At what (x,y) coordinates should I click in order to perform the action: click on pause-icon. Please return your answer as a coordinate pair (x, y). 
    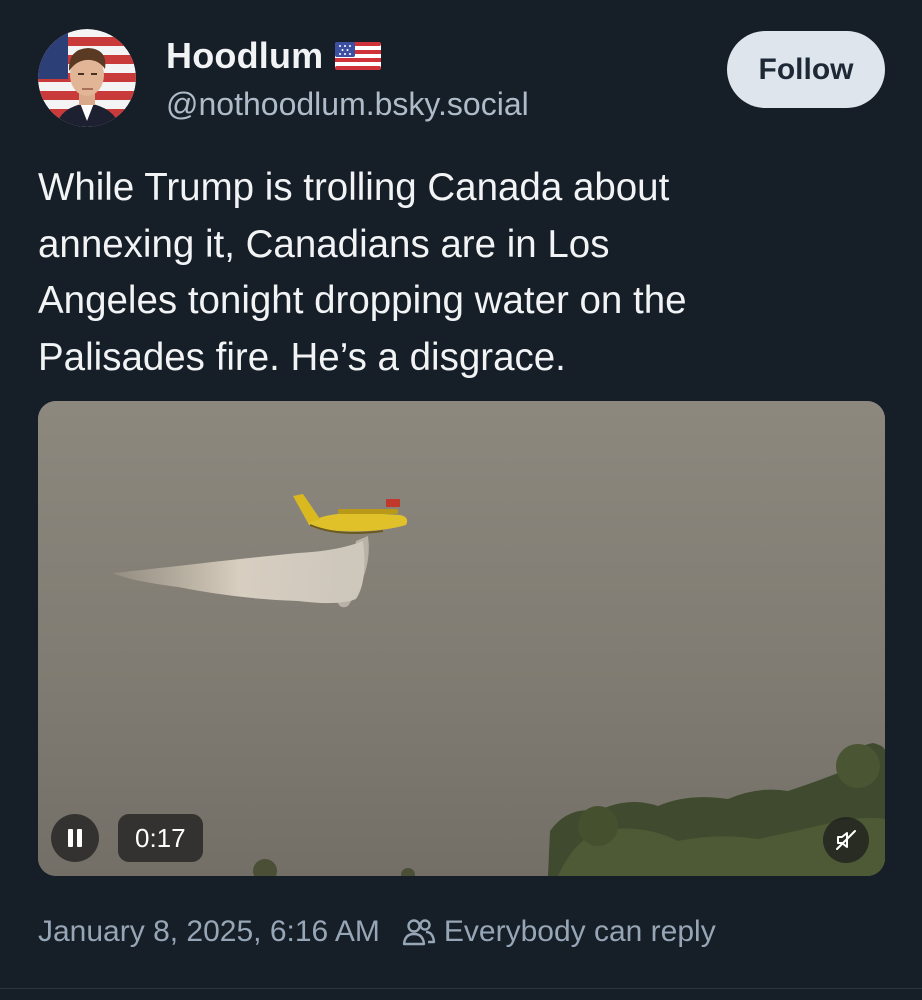
    Looking at the image, I should click on (75, 838).